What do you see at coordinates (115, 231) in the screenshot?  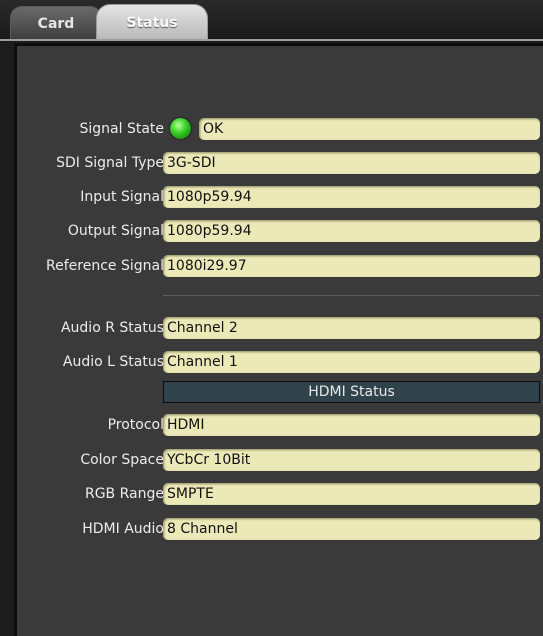 I see `output-signal-label: Output Signal` at bounding box center [115, 231].